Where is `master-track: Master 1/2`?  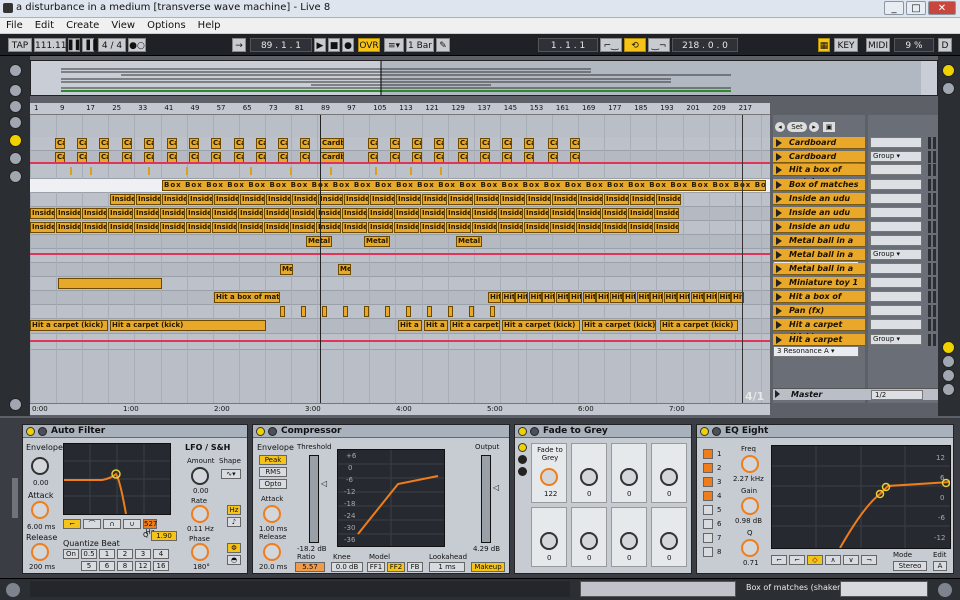
master-track: Master 1/2 is located at coordinates (855, 394).